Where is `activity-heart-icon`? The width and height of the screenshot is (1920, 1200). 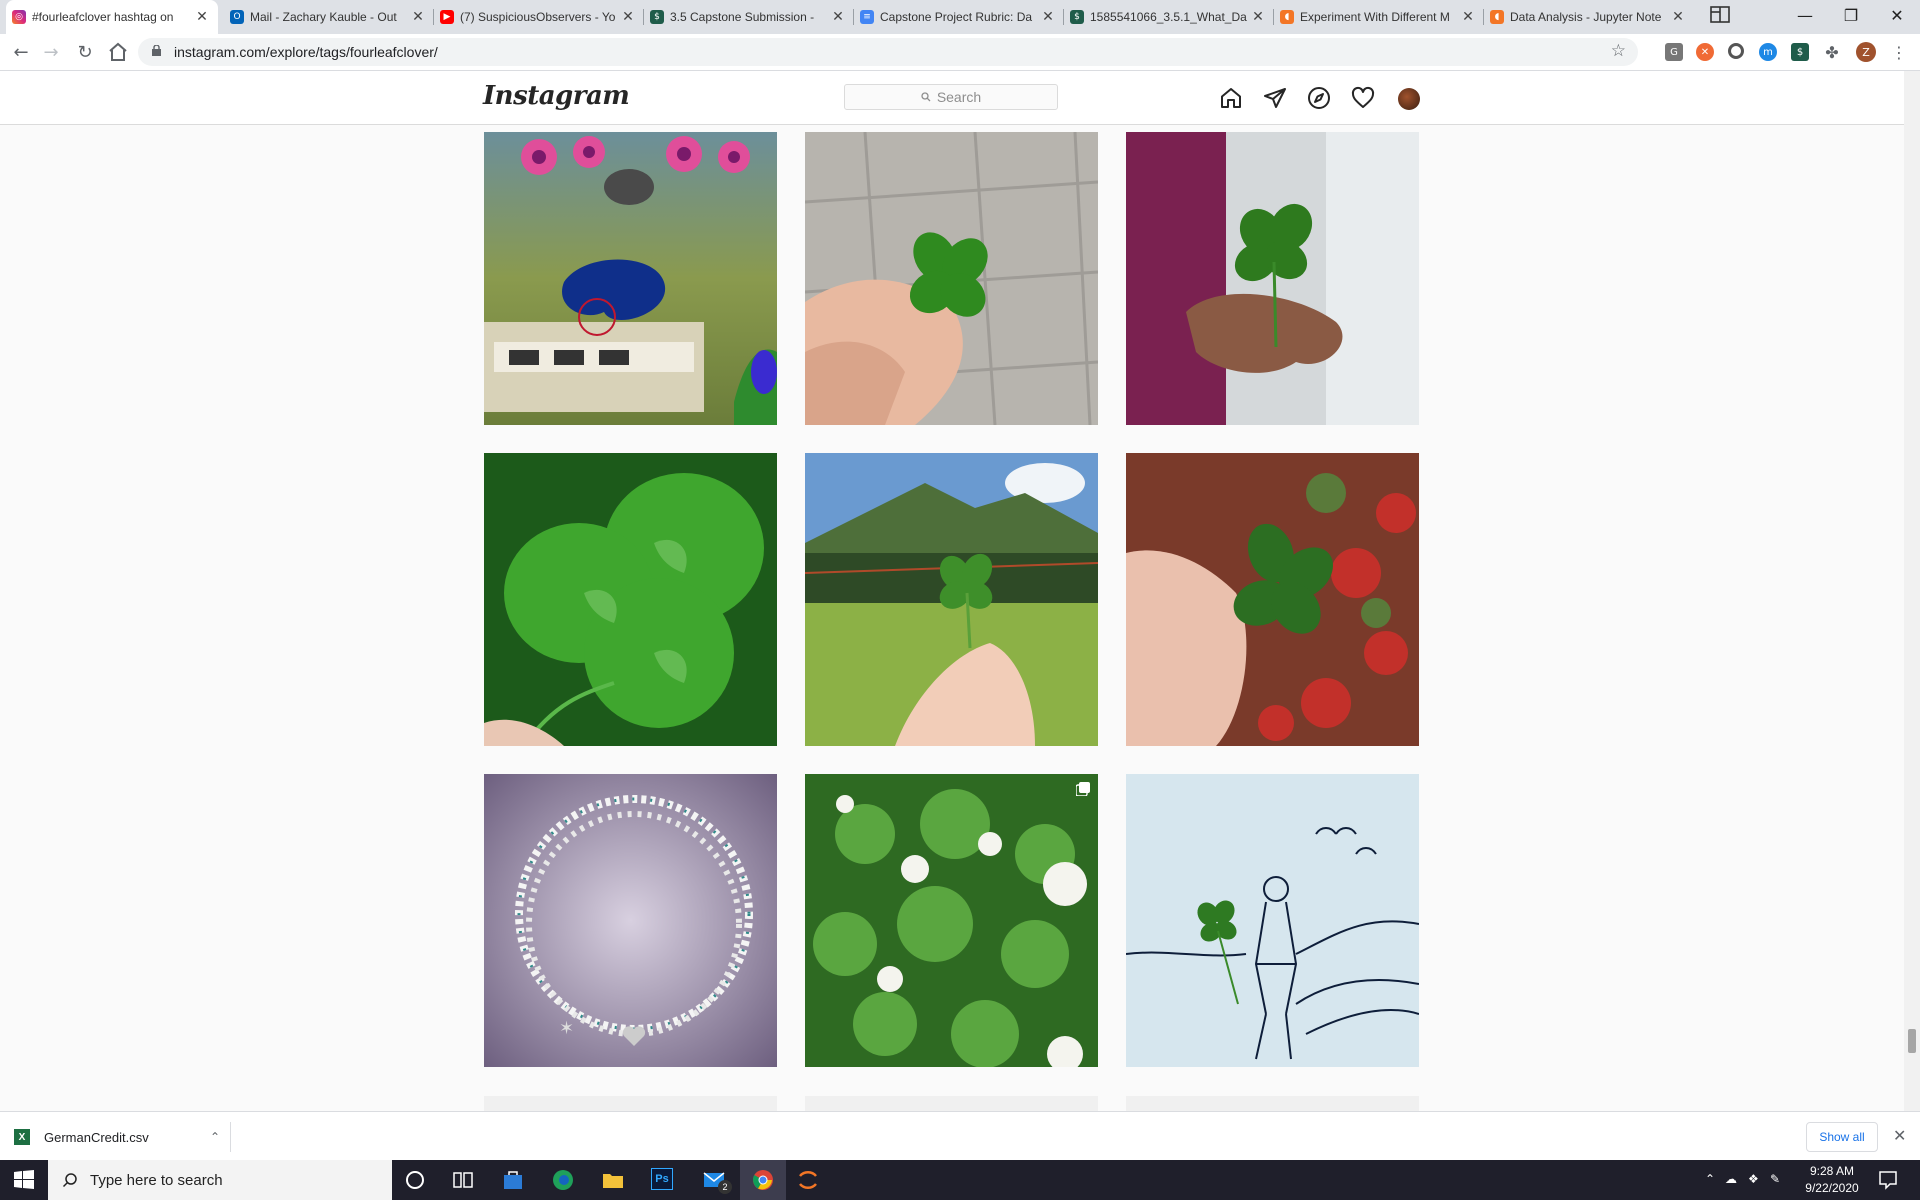 activity-heart-icon is located at coordinates (1363, 98).